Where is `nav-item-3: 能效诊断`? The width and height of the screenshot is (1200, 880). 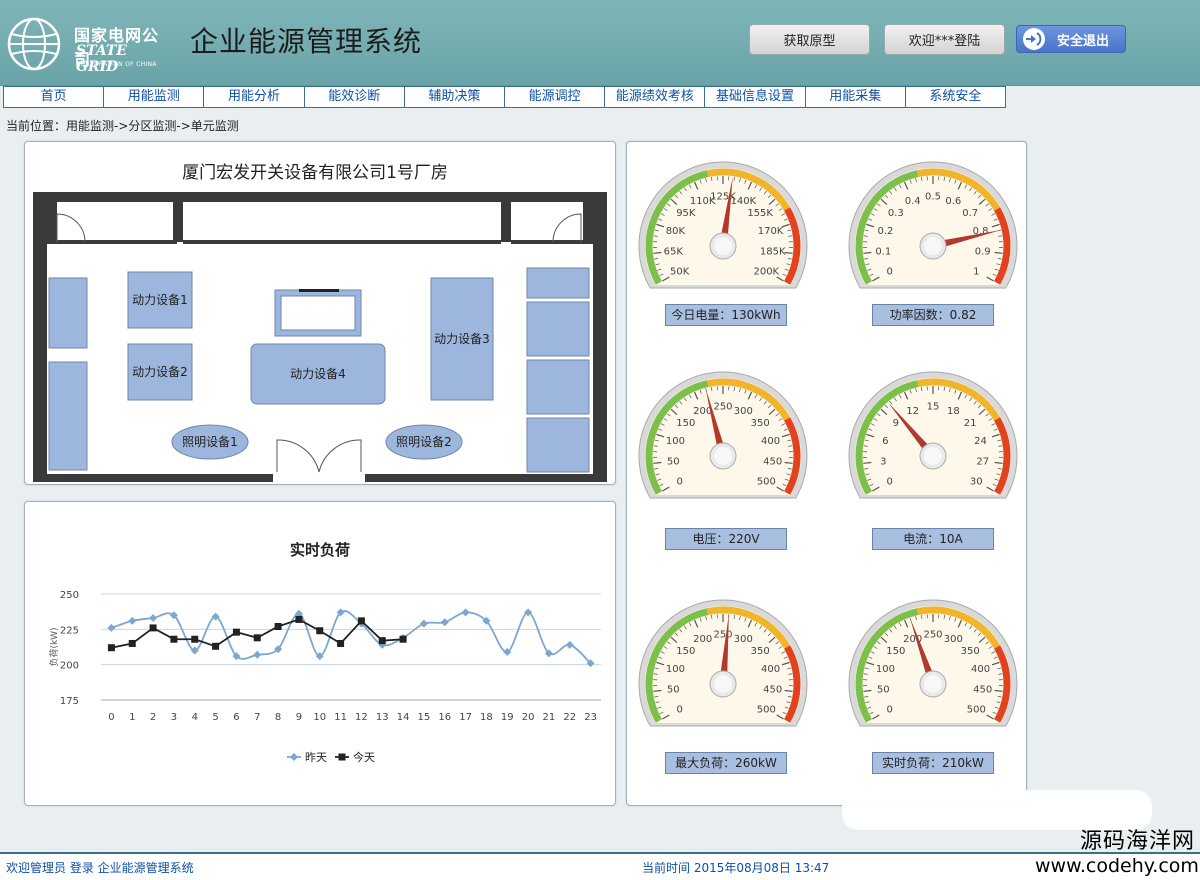
nav-item-3: 能效诊断 is located at coordinates (355, 97).